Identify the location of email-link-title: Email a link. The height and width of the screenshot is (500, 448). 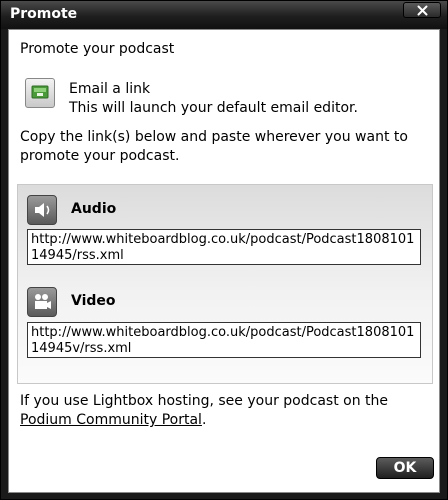
(110, 89).